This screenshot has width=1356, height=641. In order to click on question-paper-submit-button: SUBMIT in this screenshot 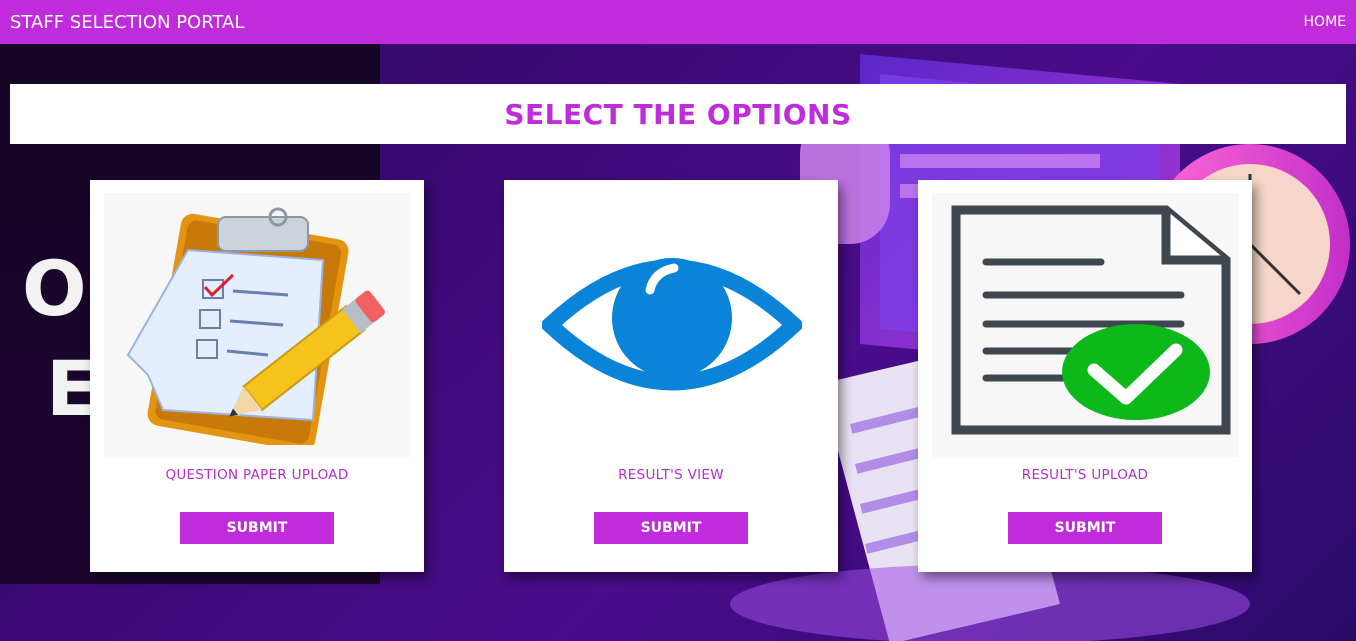, I will do `click(257, 528)`.